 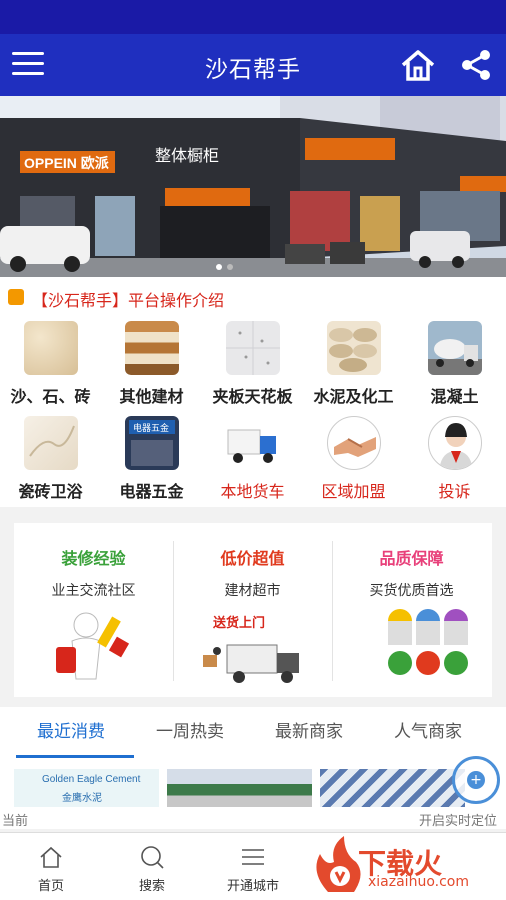 What do you see at coordinates (91, 779) in the screenshot?
I see `merchant-thumb-caption: Golden Eagle Cement` at bounding box center [91, 779].